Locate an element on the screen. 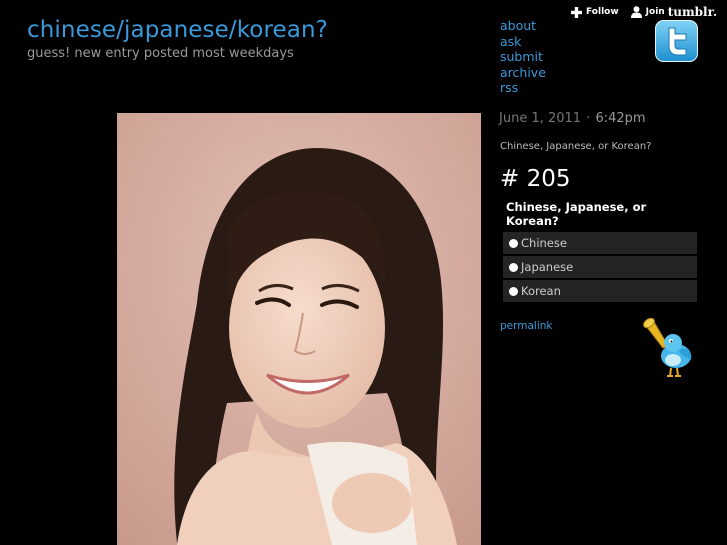 The height and width of the screenshot is (545, 727). join-tumblr-button: Join tumblr. is located at coordinates (673, 12).